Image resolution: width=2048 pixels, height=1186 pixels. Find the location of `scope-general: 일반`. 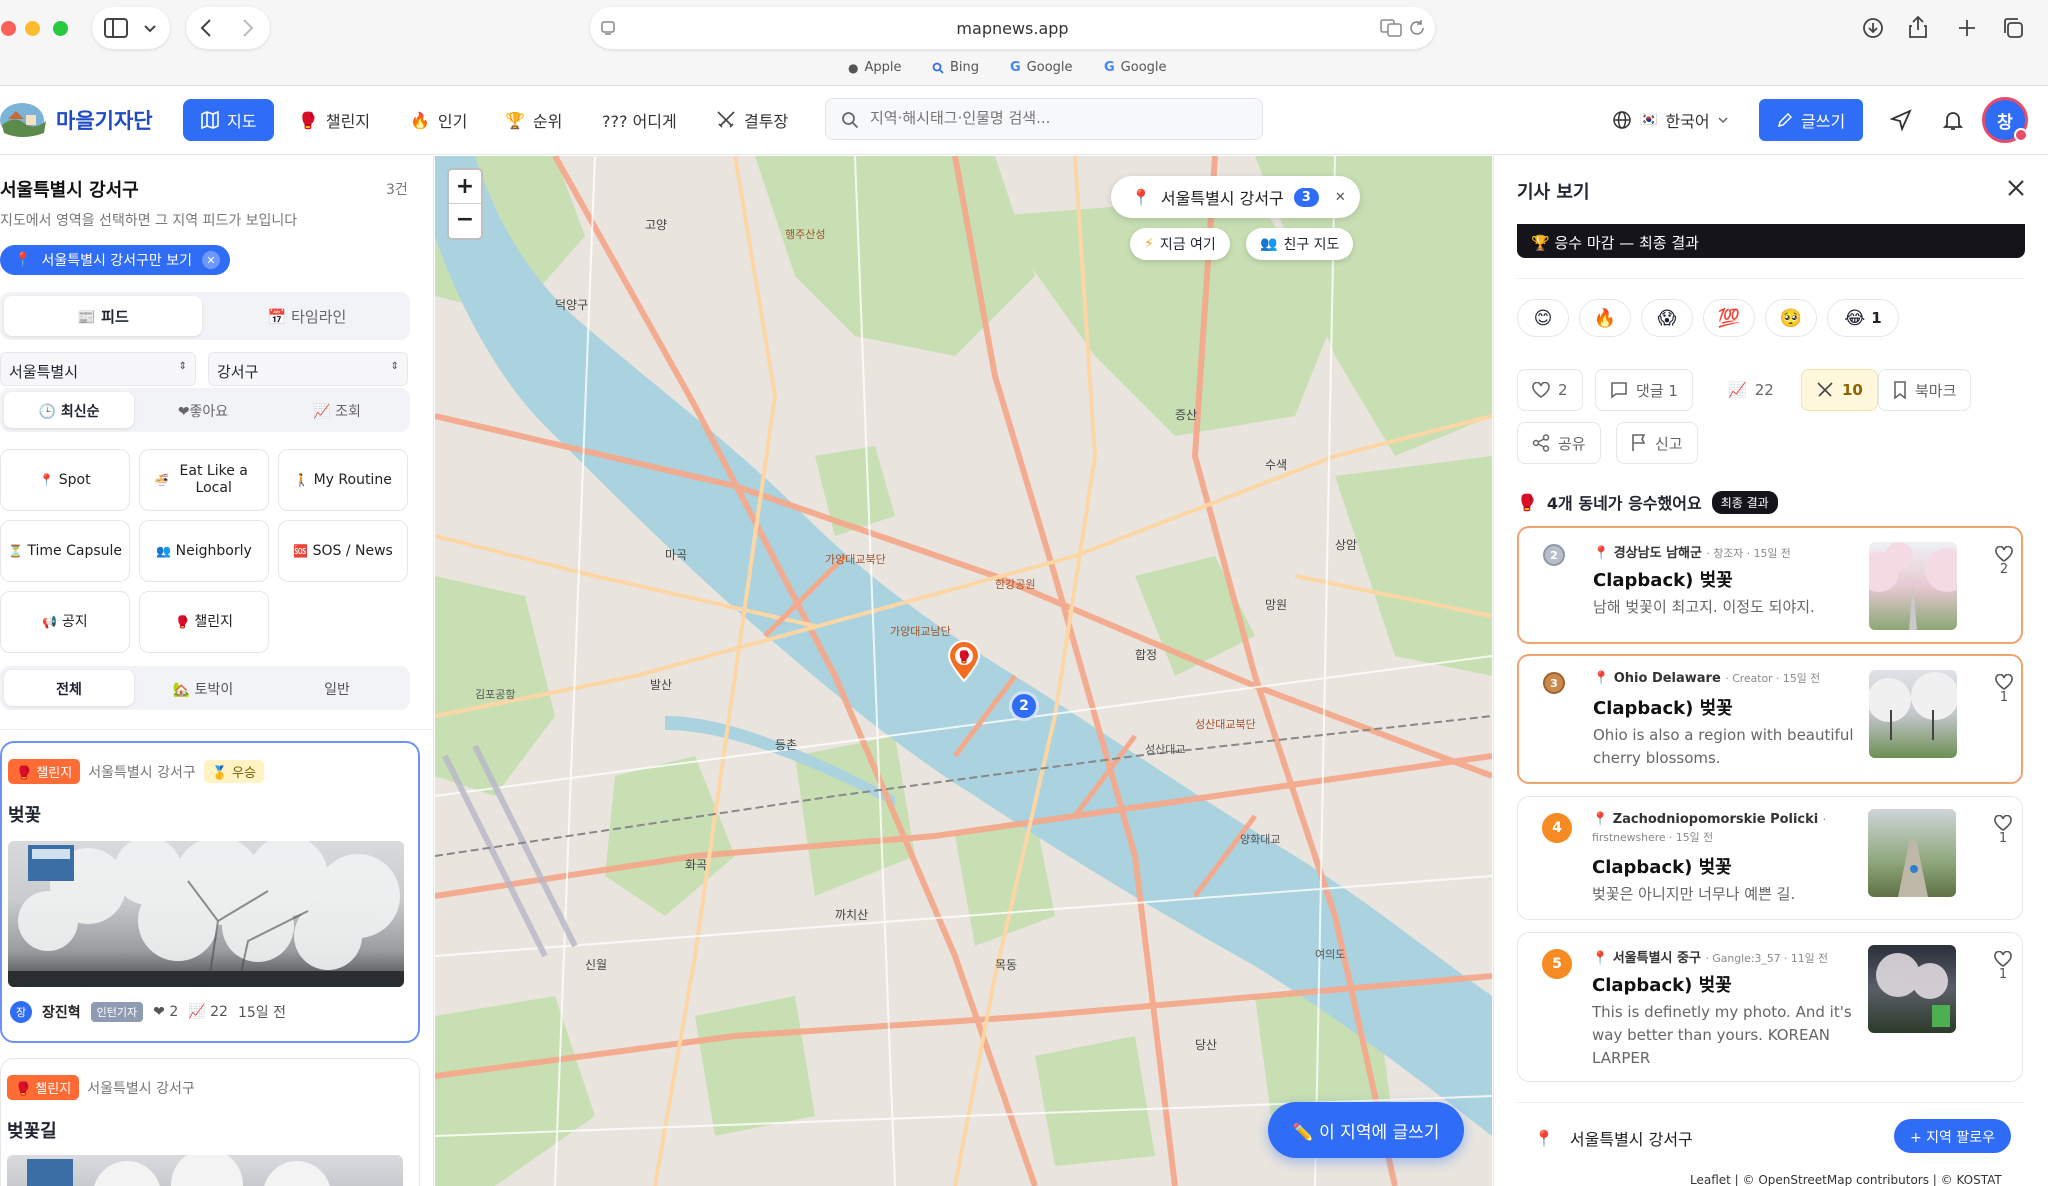

scope-general: 일반 is located at coordinates (337, 689).